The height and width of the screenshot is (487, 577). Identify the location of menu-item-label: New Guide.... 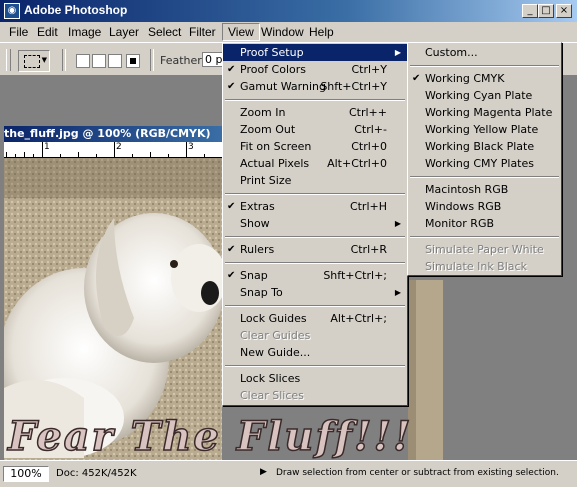
(275, 352).